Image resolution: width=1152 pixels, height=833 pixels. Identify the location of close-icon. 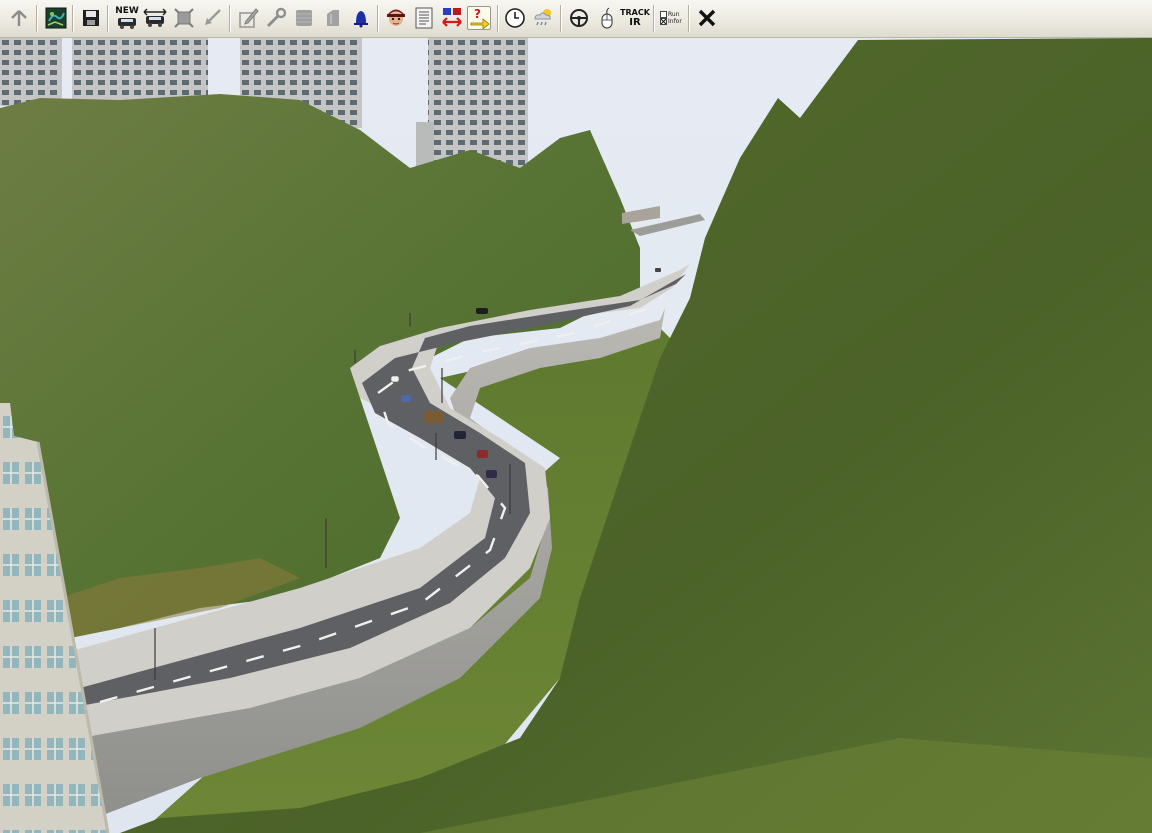
(707, 18).